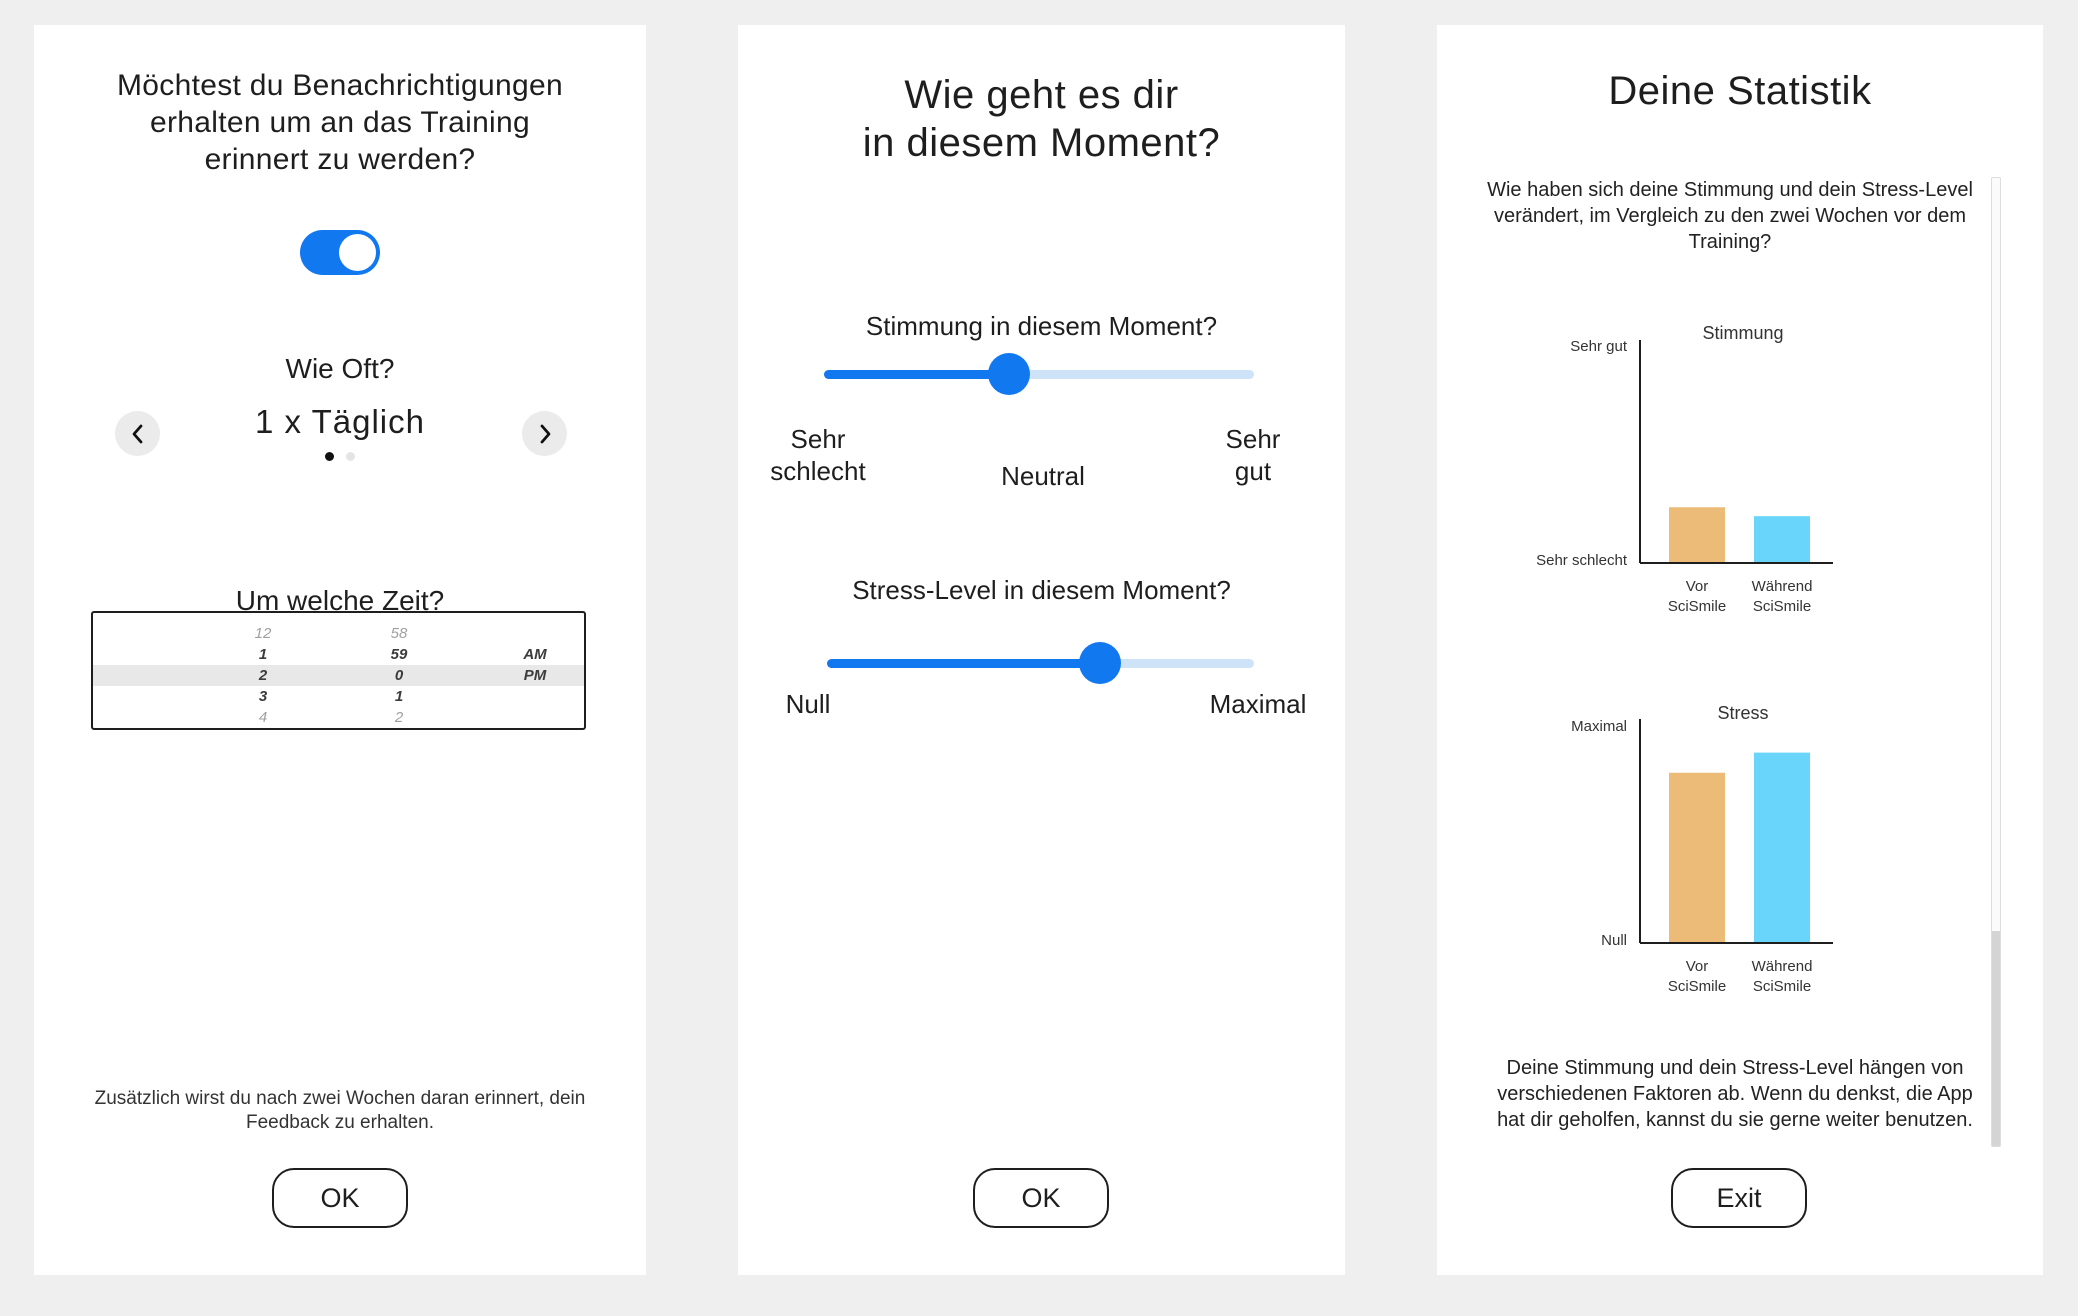  I want to click on chevron-left-icon, so click(137, 433).